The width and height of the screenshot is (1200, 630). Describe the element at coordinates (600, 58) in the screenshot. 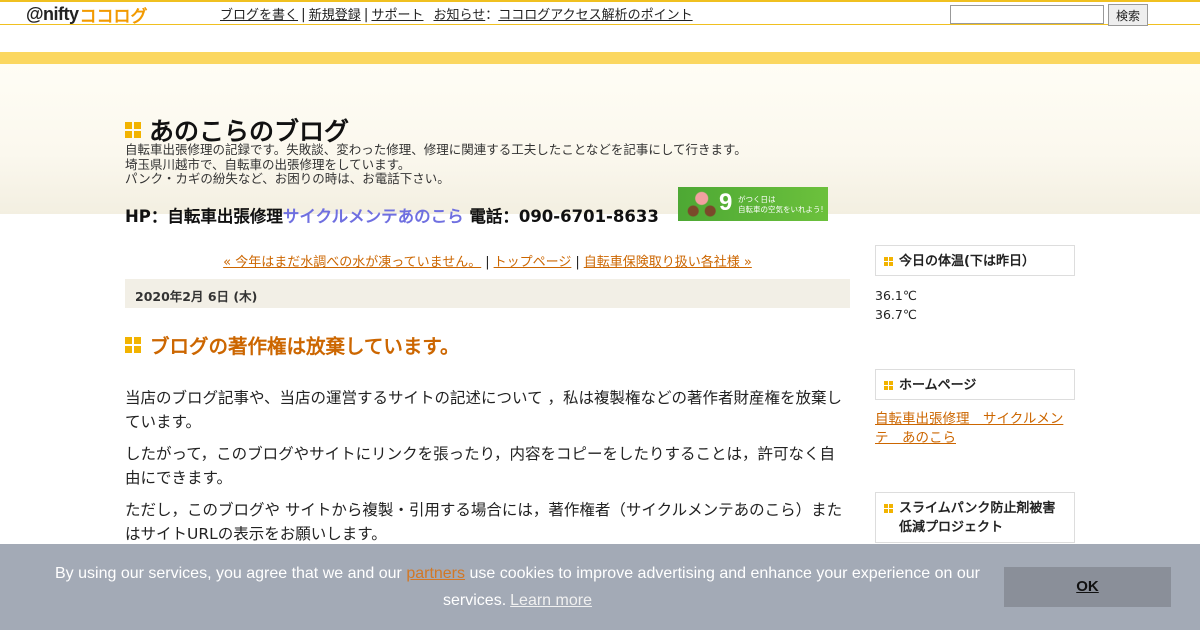

I see `banner-stripe` at that location.